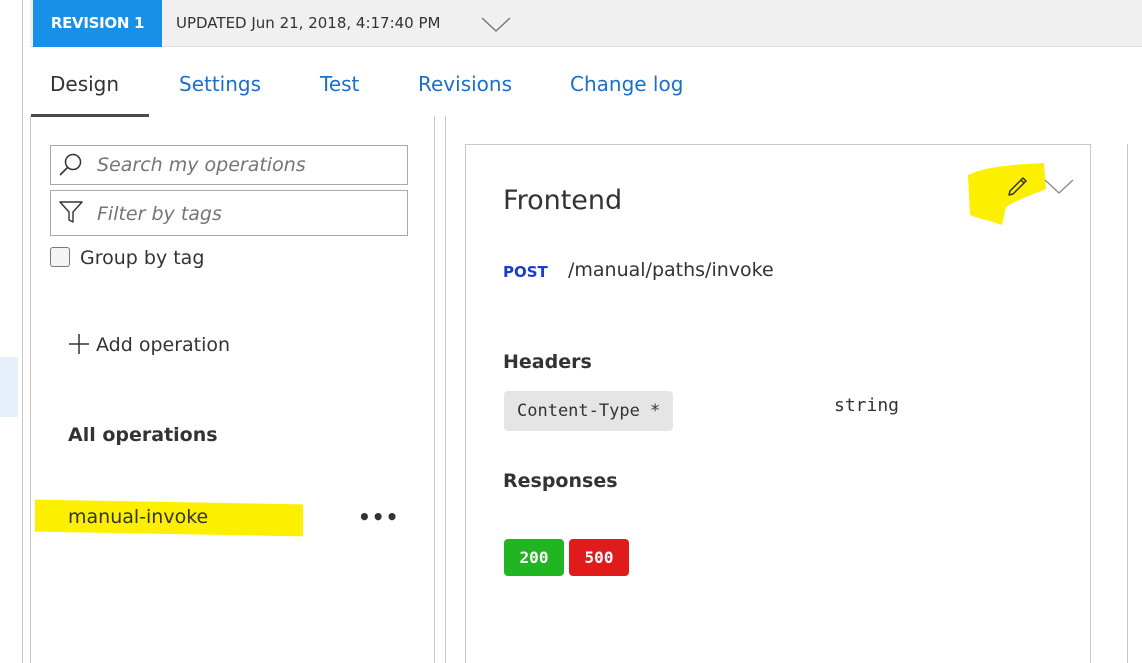 The image size is (1142, 663). I want to click on outer-selected-indicator, so click(9, 387).